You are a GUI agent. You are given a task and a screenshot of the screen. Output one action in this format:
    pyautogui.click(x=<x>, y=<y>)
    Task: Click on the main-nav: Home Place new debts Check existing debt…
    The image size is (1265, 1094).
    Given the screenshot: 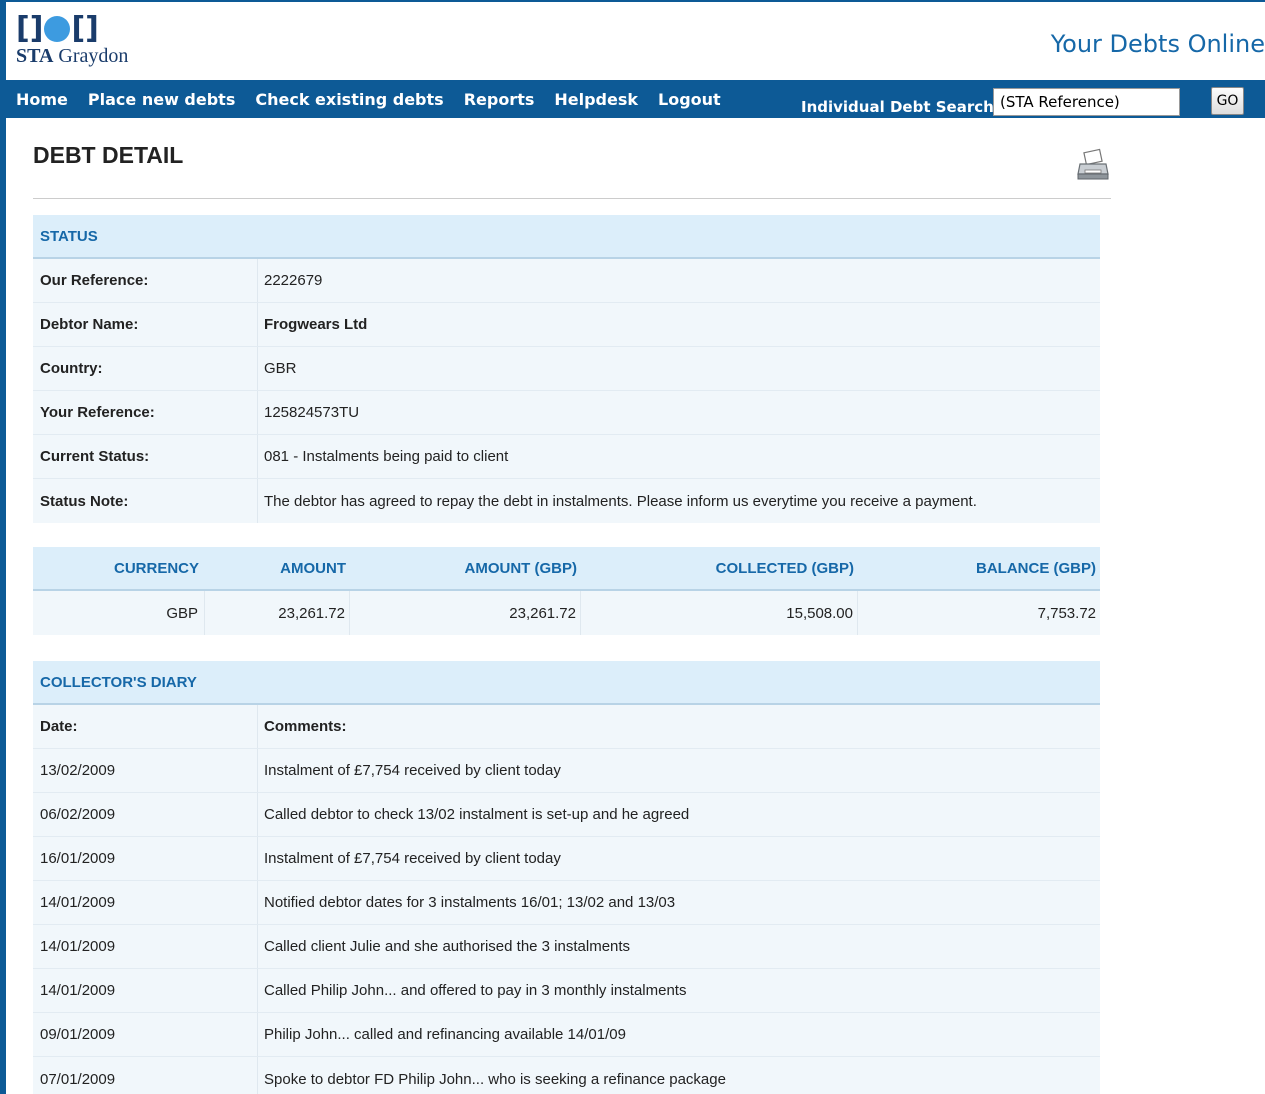 What is the action you would take?
    pyautogui.click(x=635, y=99)
    